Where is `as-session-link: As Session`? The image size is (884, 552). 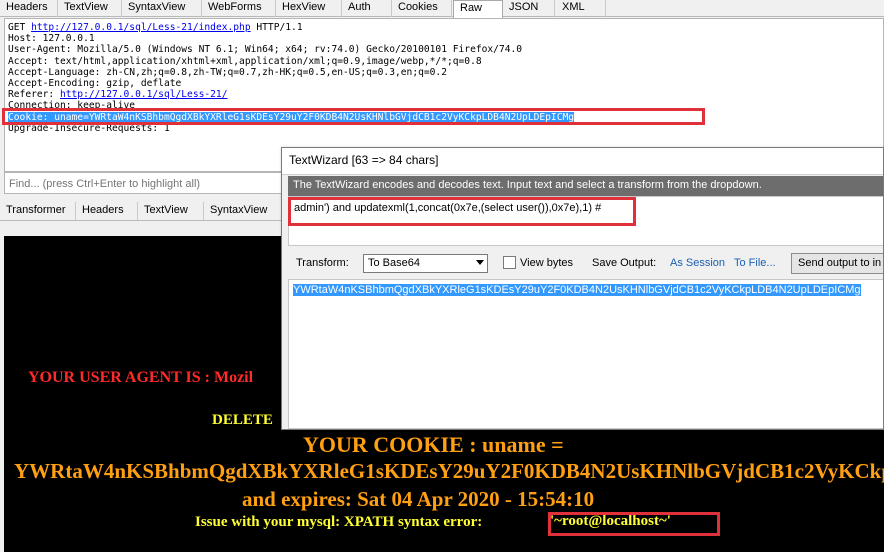 as-session-link: As Session is located at coordinates (697, 263).